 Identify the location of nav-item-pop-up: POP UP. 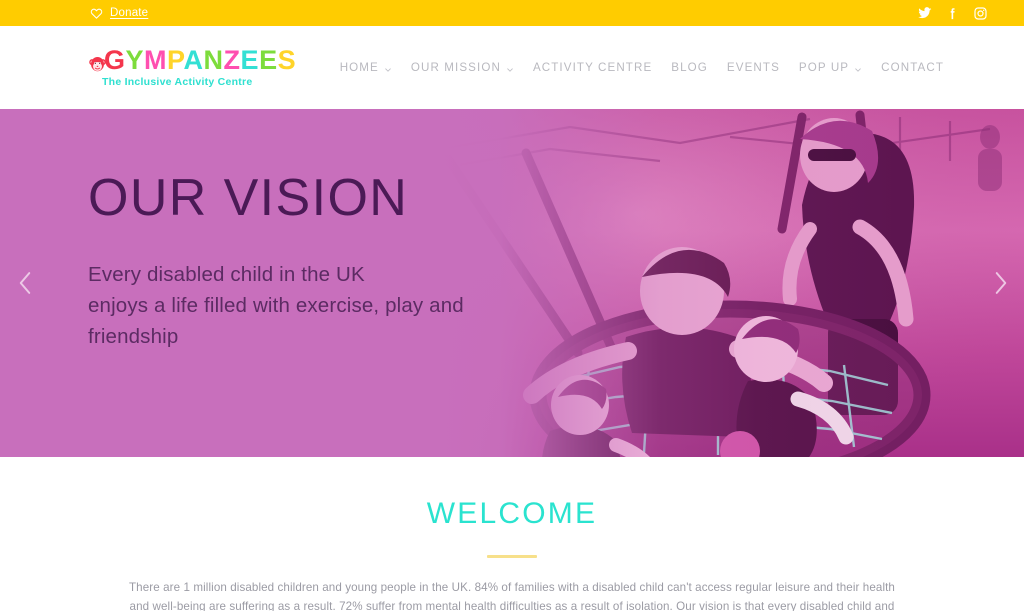
(830, 67).